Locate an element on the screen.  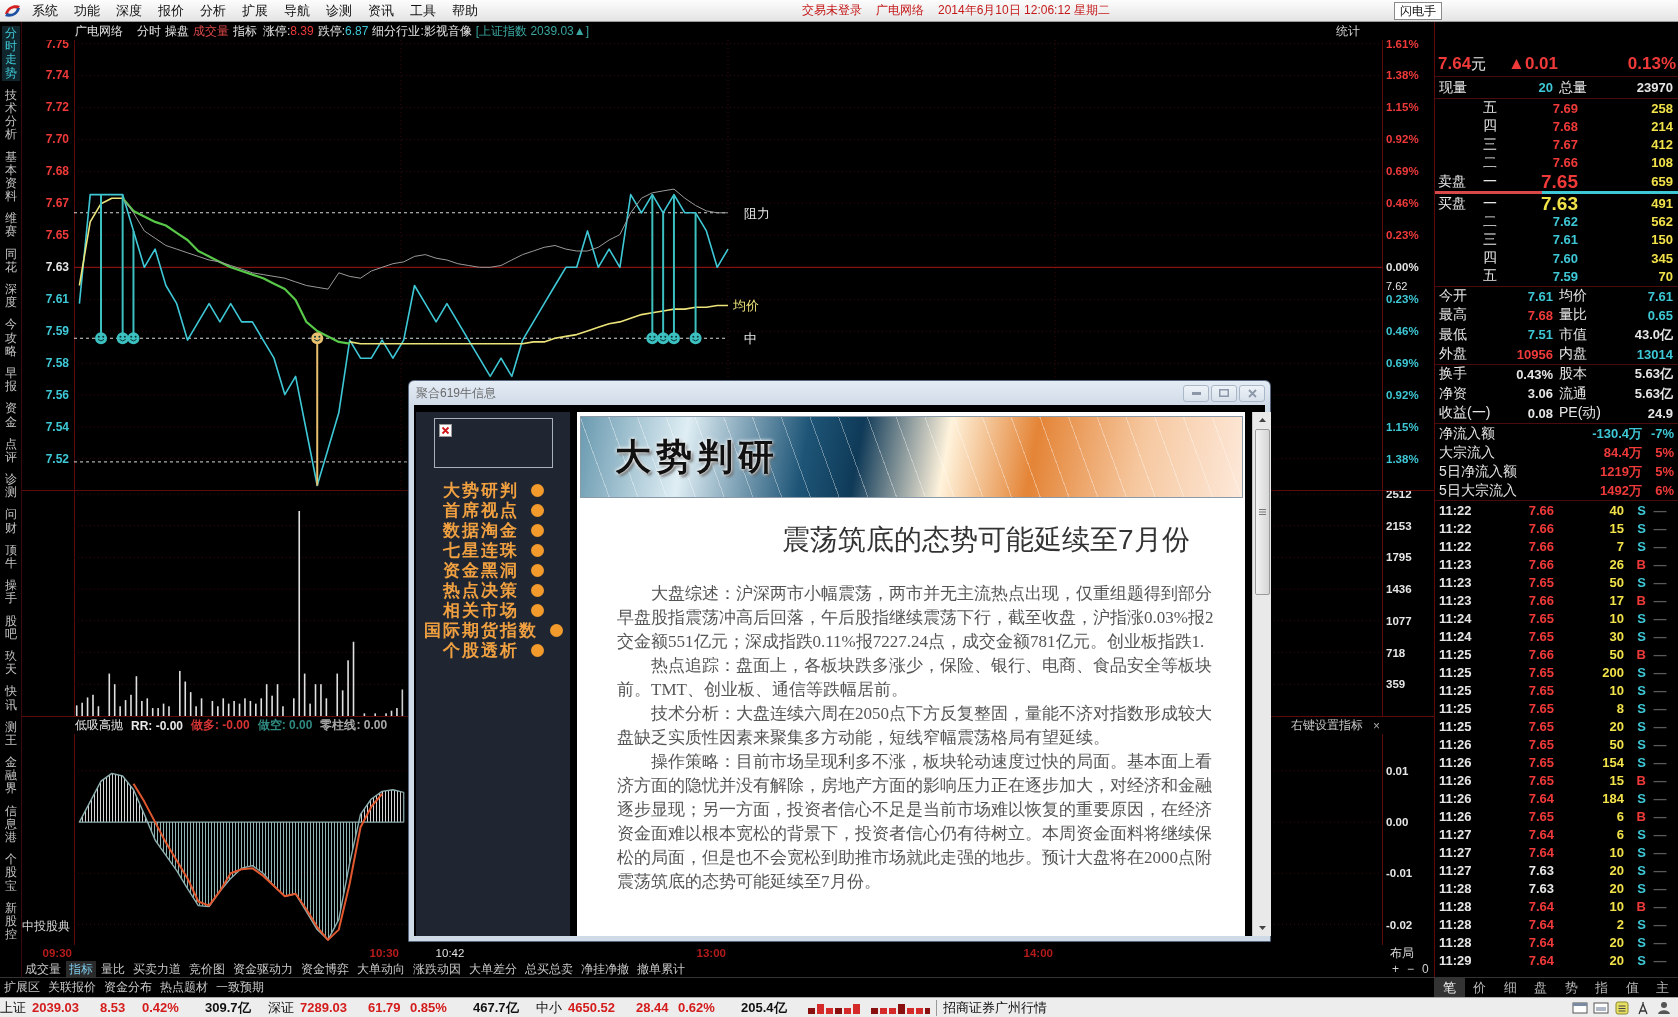
side-tab: 玖天 is located at coordinates (10, 663).